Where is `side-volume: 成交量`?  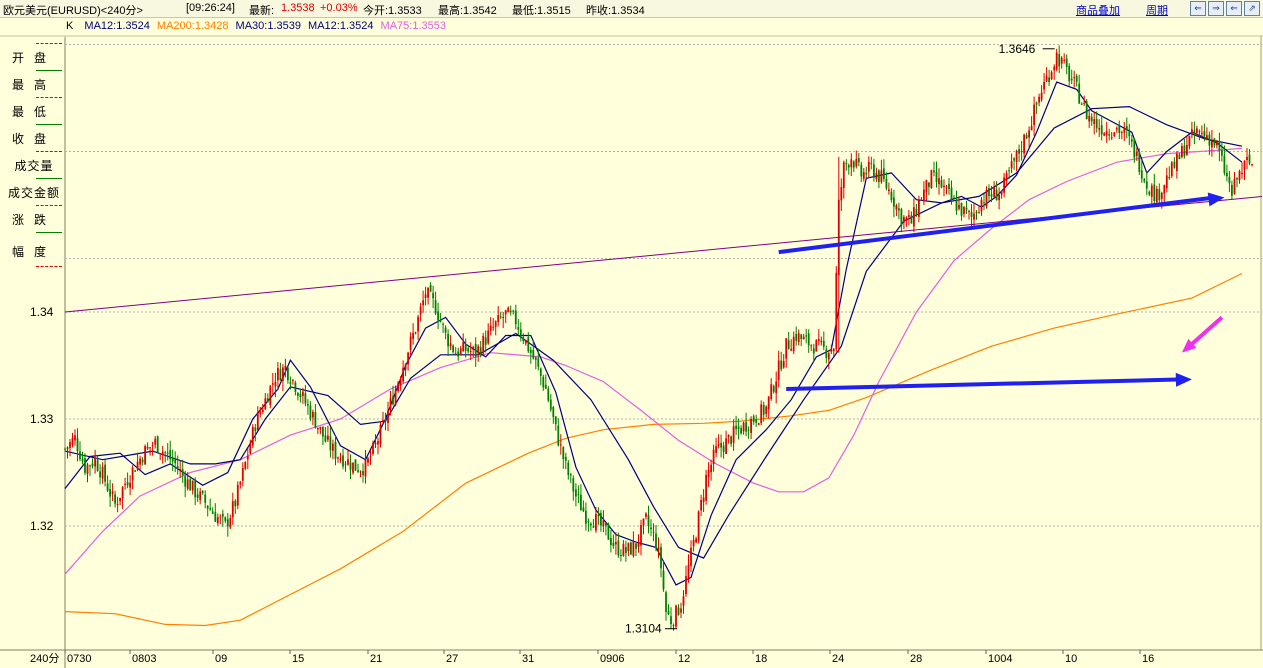 side-volume: 成交量 is located at coordinates (34, 166).